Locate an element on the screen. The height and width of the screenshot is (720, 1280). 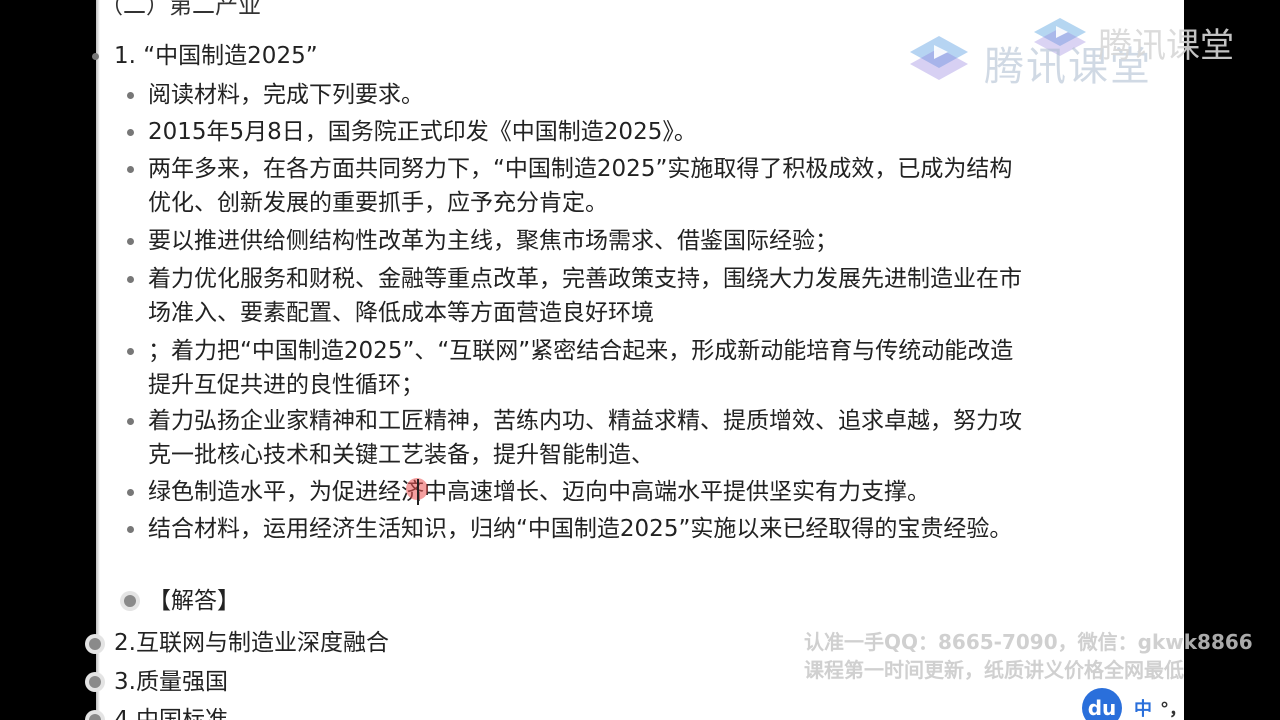
outline-subitem: 结合材料，运用经济生活知识，归纳“中国制造2025”实施以来已经取得的宝贵经验。 is located at coordinates (588, 529).